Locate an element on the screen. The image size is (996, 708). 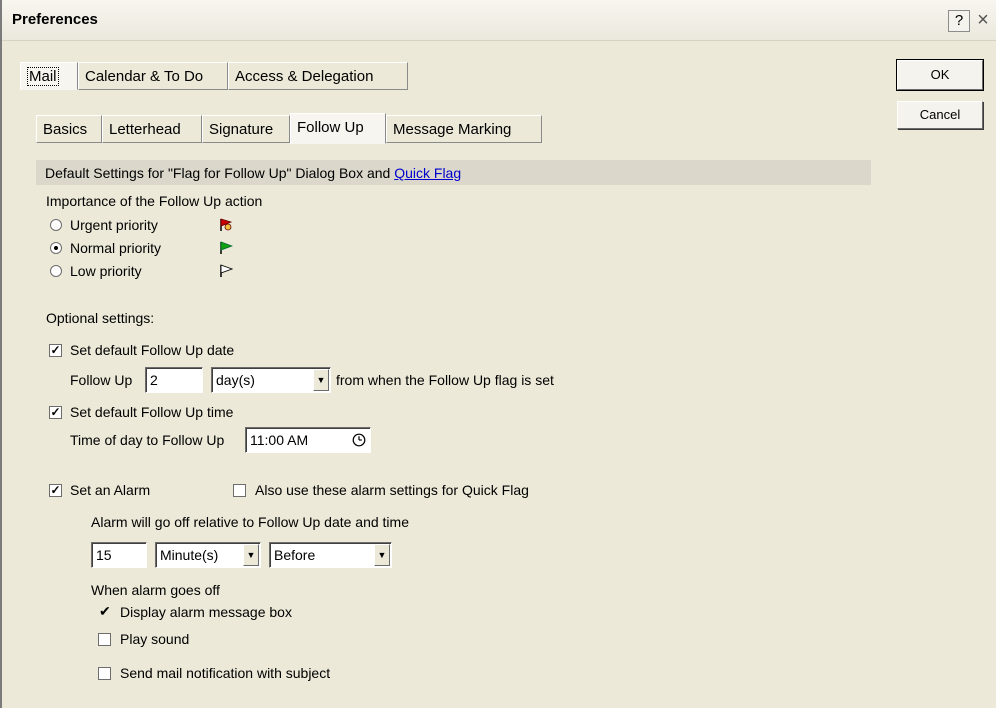
follow-up-time-input: 11:00 AM is located at coordinates (308, 440).